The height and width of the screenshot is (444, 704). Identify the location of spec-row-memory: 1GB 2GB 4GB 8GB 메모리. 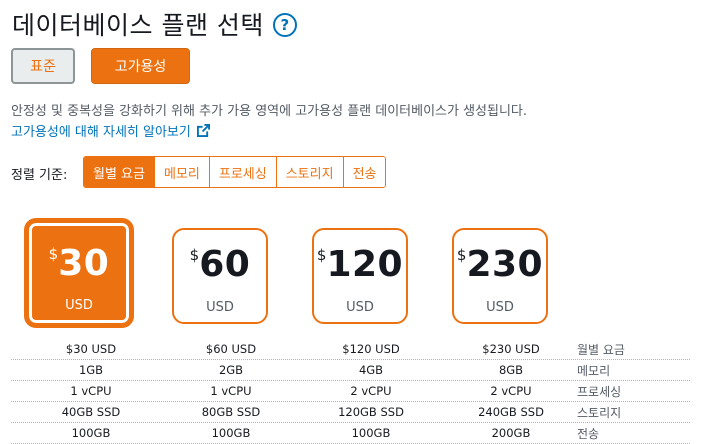
(350, 370).